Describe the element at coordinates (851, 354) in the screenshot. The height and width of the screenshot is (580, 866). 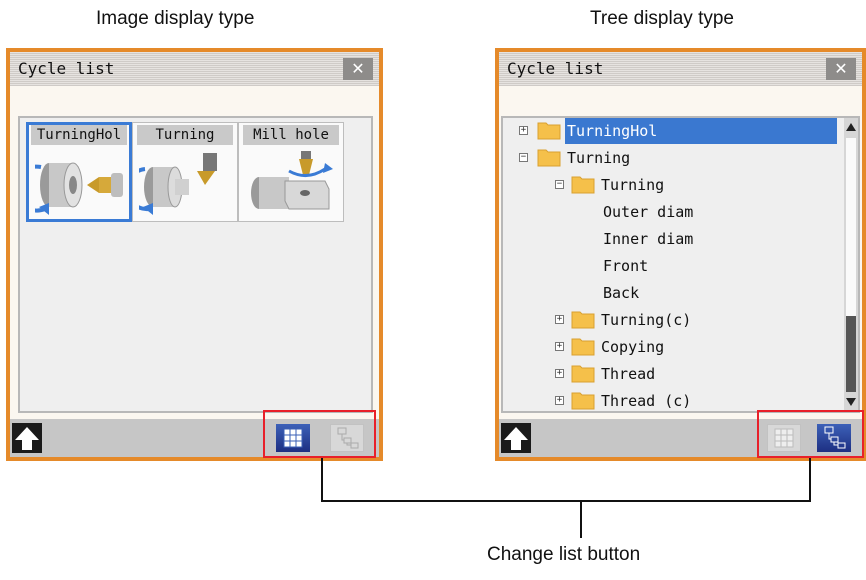
I see `scrollbar-track-lower` at that location.